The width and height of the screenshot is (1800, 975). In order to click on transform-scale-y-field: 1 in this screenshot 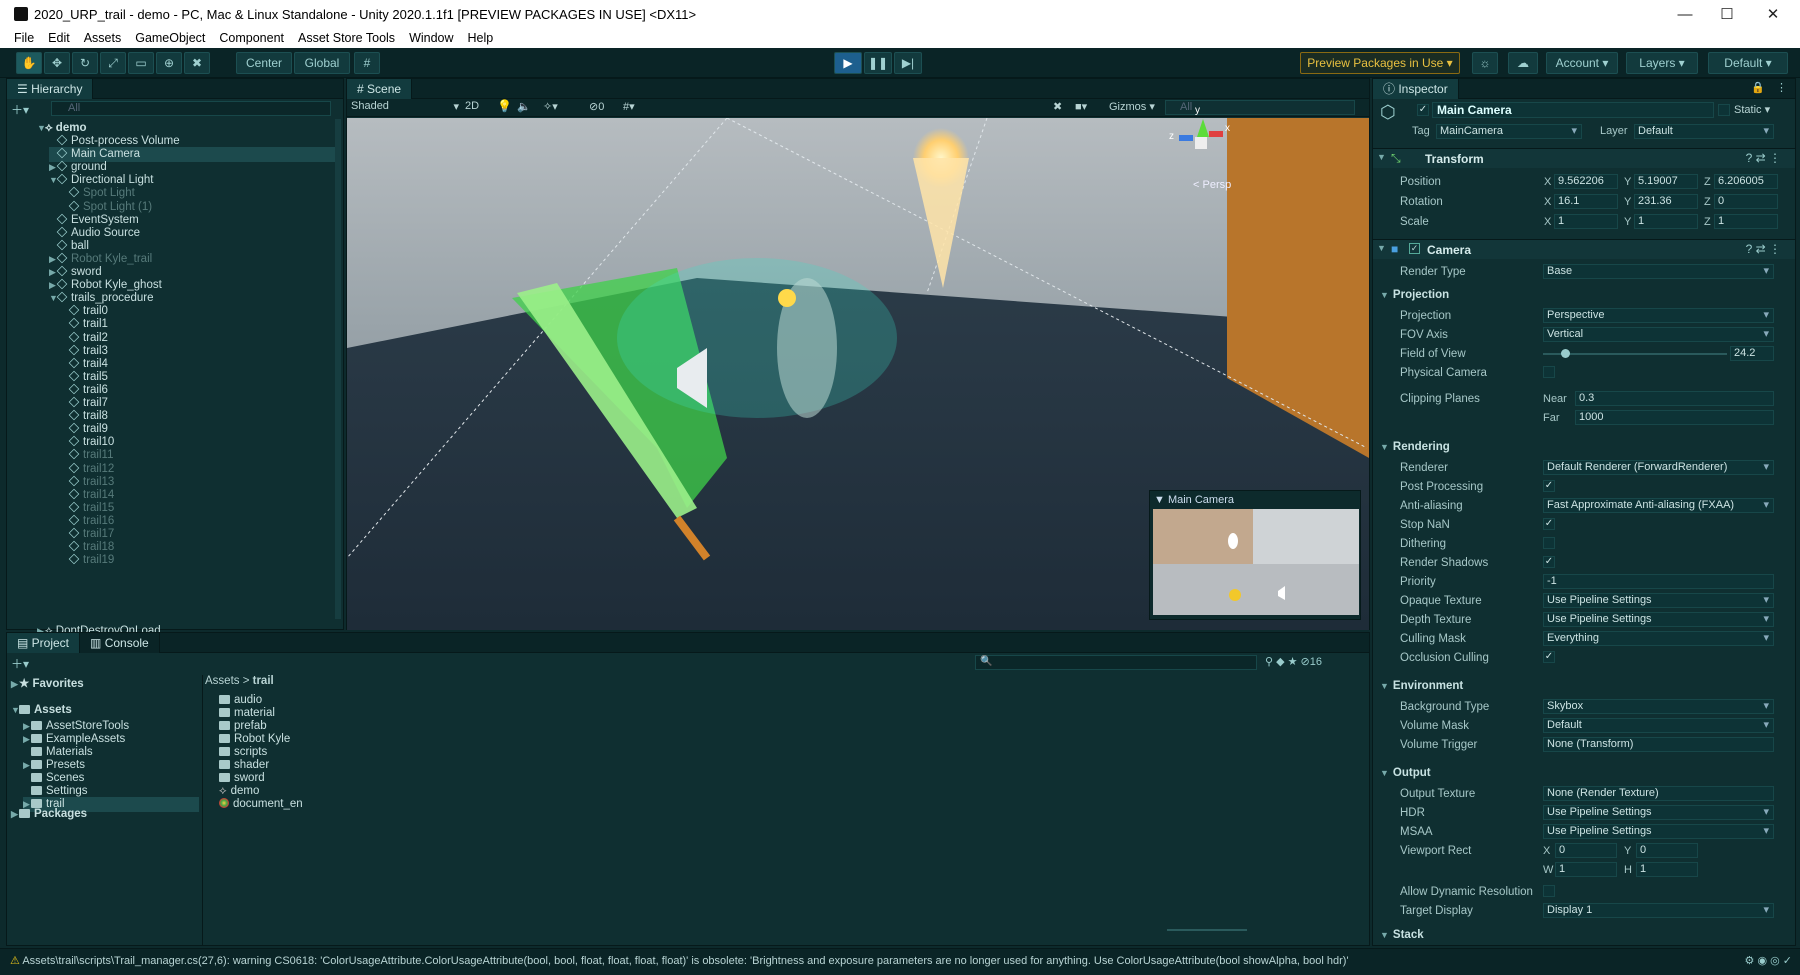, I will do `click(1666, 221)`.